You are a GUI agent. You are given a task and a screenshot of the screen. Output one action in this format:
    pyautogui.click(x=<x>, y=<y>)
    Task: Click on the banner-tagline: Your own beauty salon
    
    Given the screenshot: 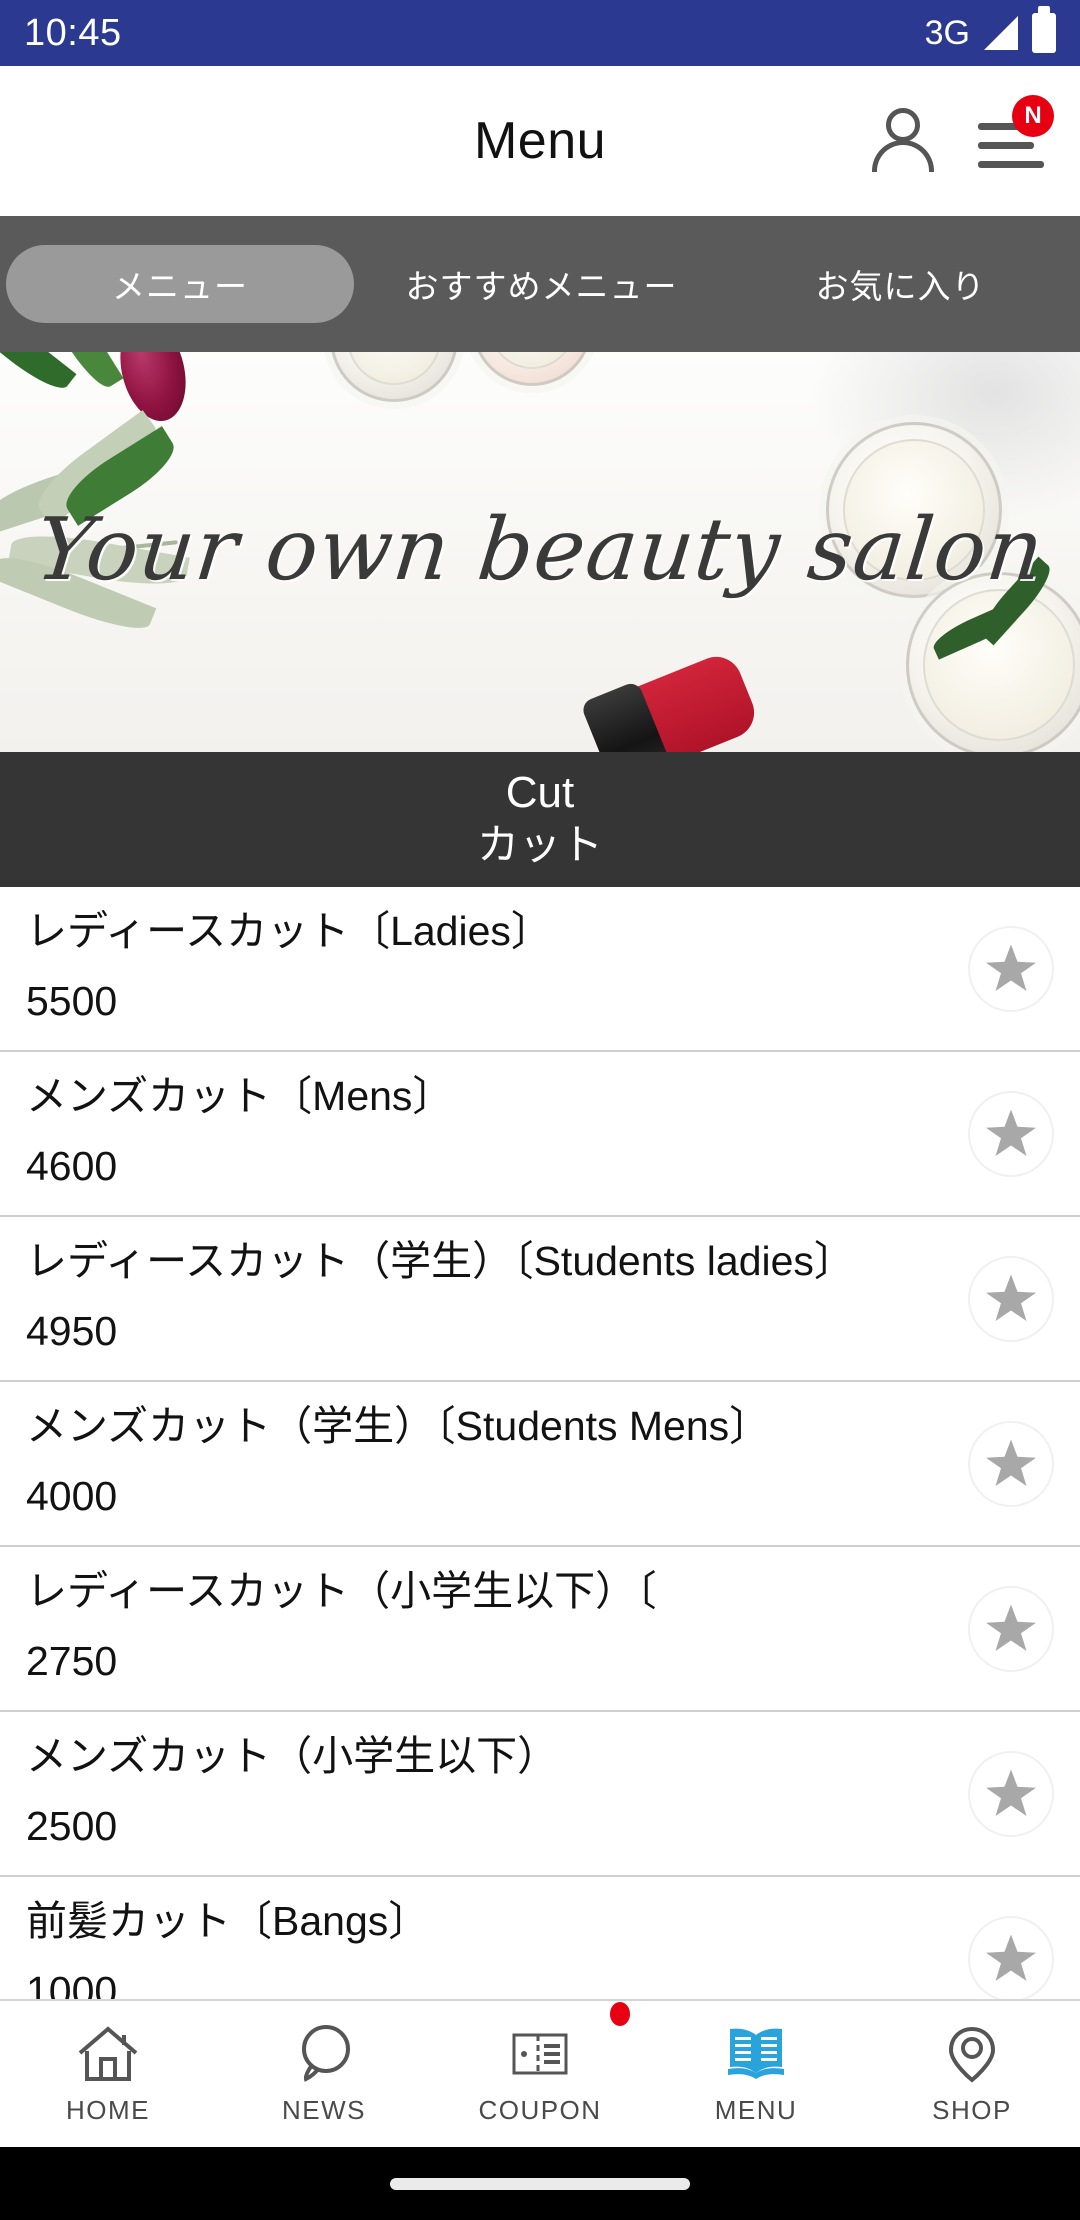 What is the action you would take?
    pyautogui.click(x=540, y=550)
    